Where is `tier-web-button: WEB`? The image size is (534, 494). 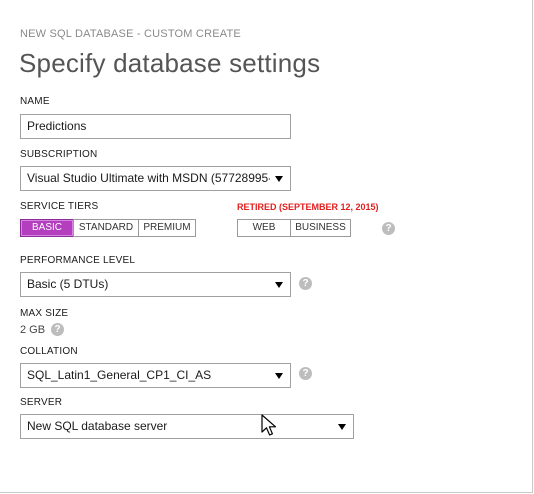
tier-web-button: WEB is located at coordinates (264, 228).